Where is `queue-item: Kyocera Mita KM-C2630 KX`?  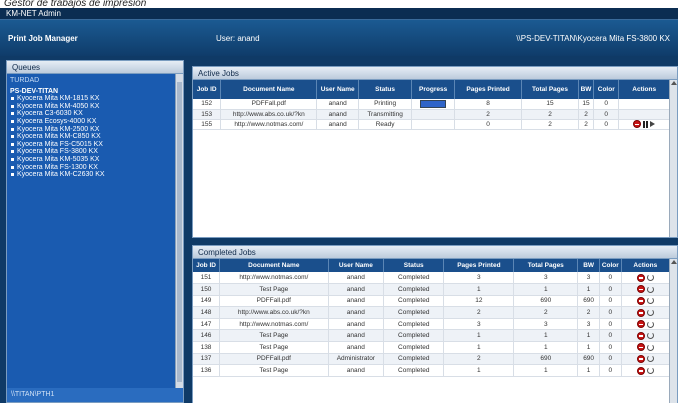
queue-item: Kyocera Mita KM-C2630 KX is located at coordinates (96, 175).